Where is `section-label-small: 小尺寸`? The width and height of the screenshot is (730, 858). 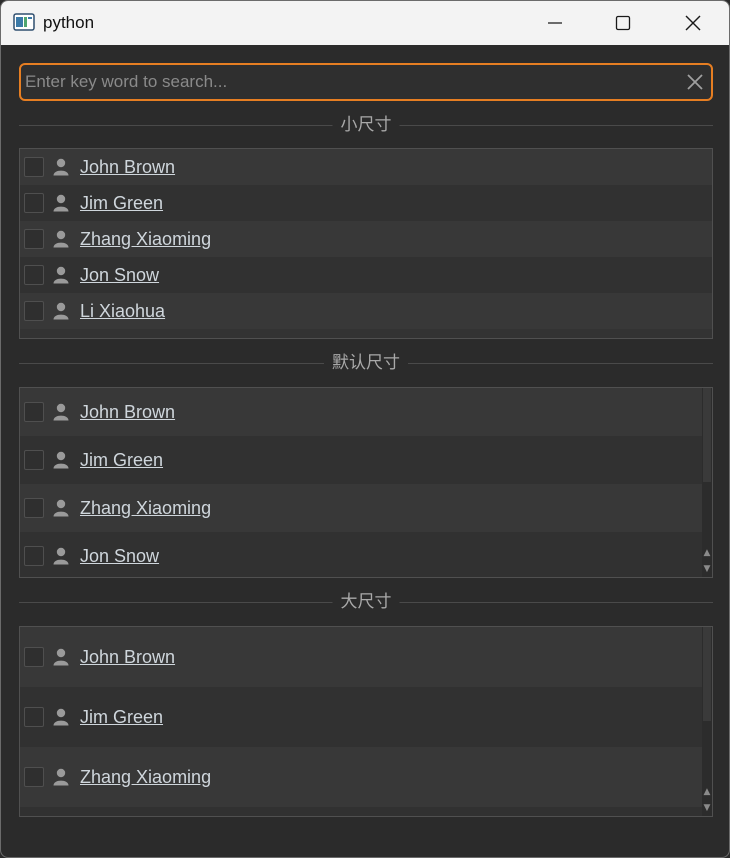
section-label-small: 小尺寸 is located at coordinates (366, 125).